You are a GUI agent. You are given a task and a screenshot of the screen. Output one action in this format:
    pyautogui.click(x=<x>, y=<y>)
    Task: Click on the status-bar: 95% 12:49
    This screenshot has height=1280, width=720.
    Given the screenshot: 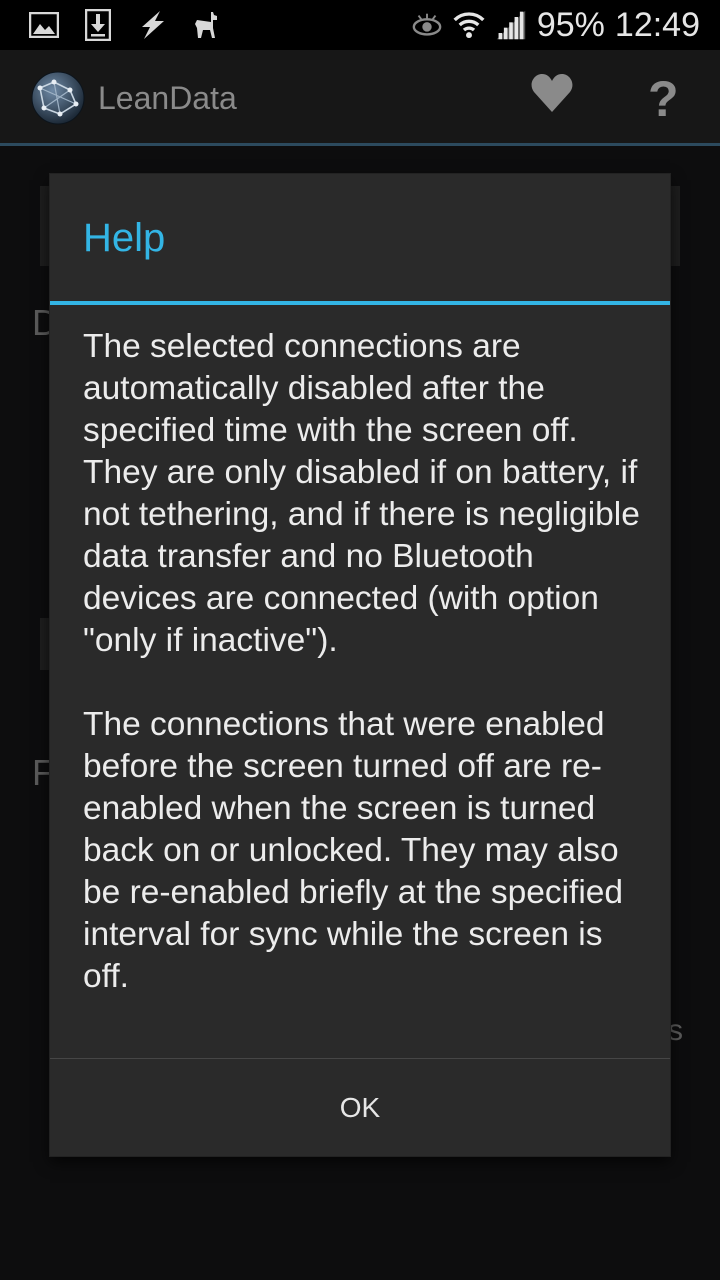 What is the action you would take?
    pyautogui.click(x=360, y=25)
    